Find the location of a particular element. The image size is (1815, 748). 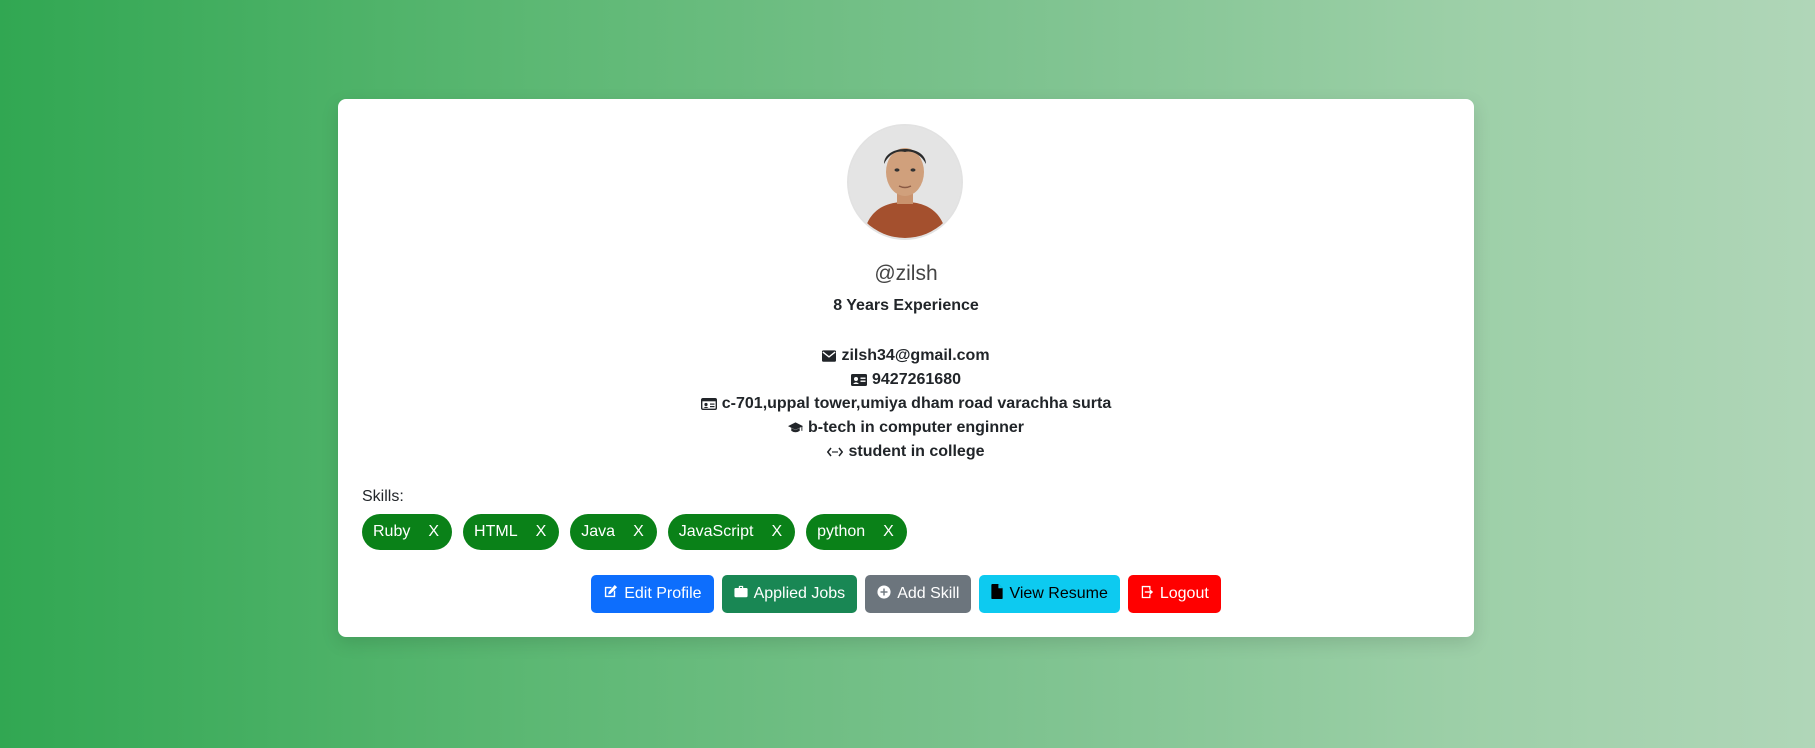

skills-label: Skills: is located at coordinates (383, 496).